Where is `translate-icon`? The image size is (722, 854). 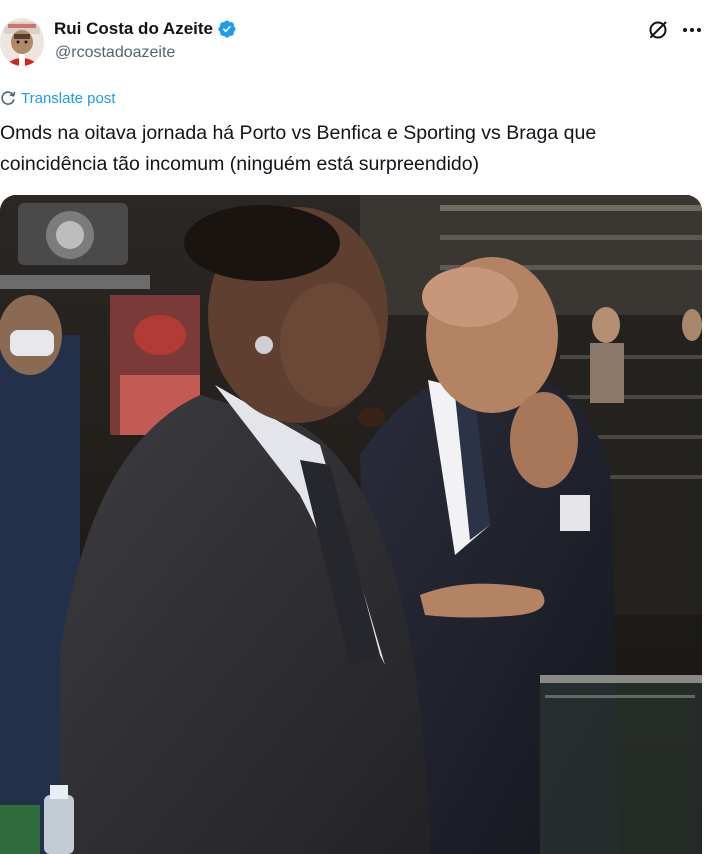 translate-icon is located at coordinates (8, 98).